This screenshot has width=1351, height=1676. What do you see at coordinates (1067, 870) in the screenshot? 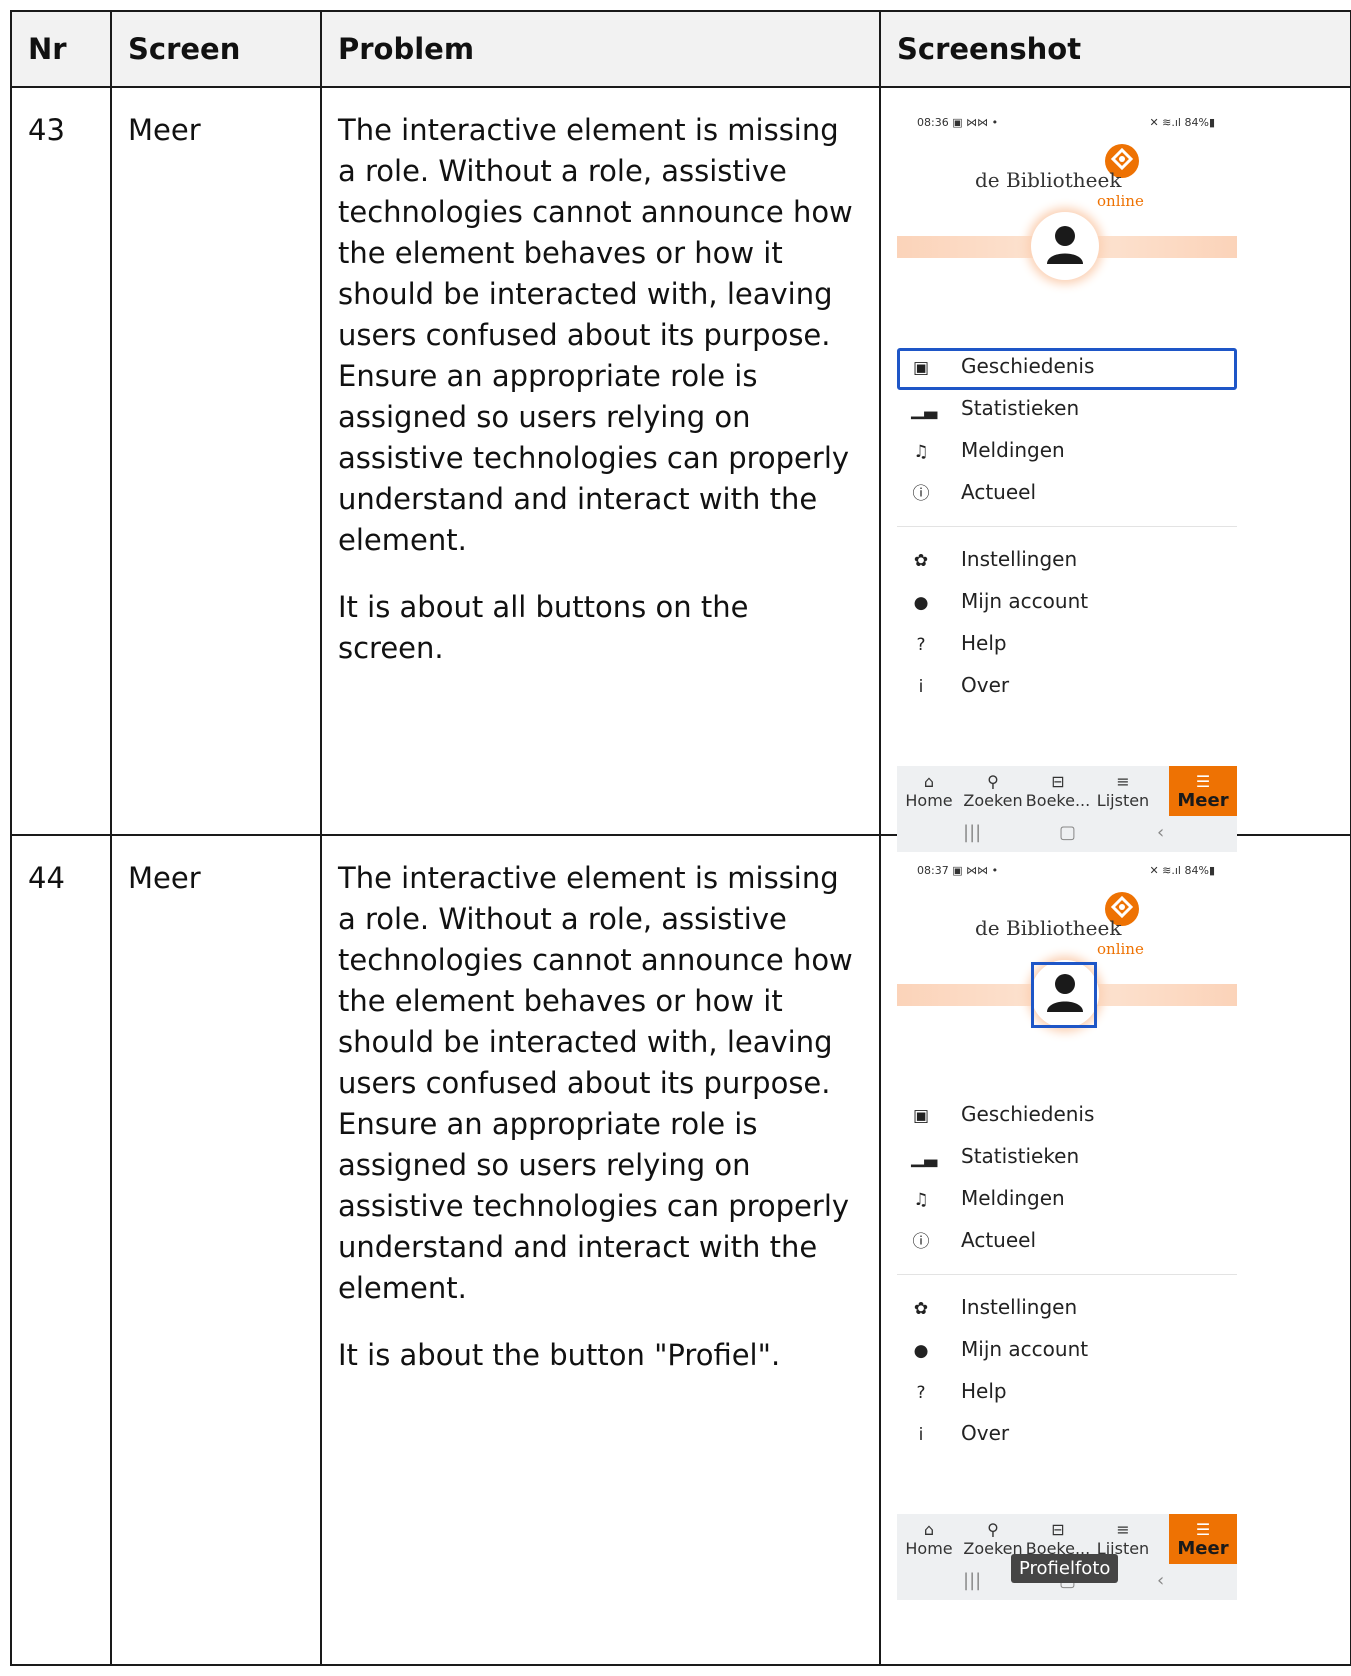
I see `status-bar: 08:37 ▣ ⋈⋈ • ✕ ≋.ıl 84%▮` at bounding box center [1067, 870].